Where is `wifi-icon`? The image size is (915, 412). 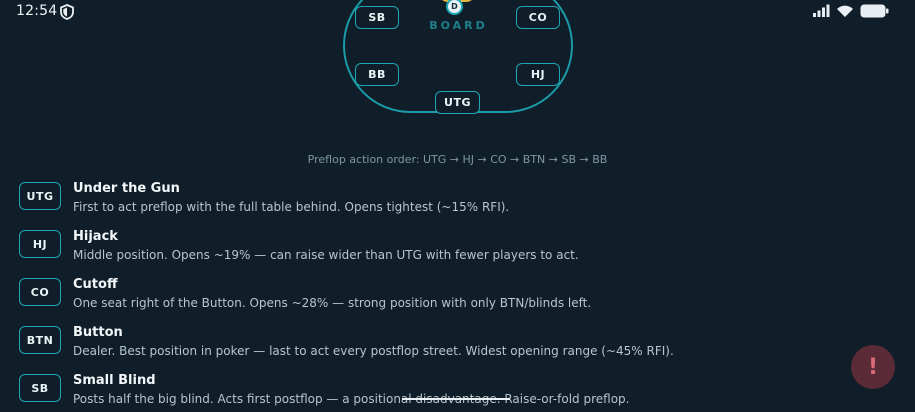 wifi-icon is located at coordinates (845, 11).